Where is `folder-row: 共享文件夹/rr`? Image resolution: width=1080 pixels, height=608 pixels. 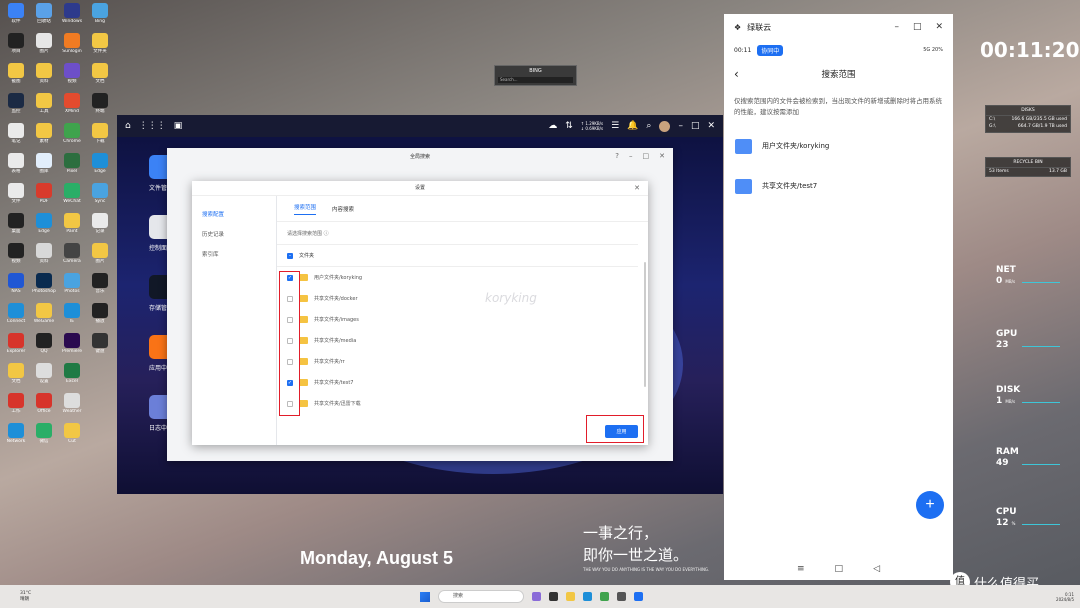
folder-row: 共享文件夹/rr is located at coordinates (457, 361).